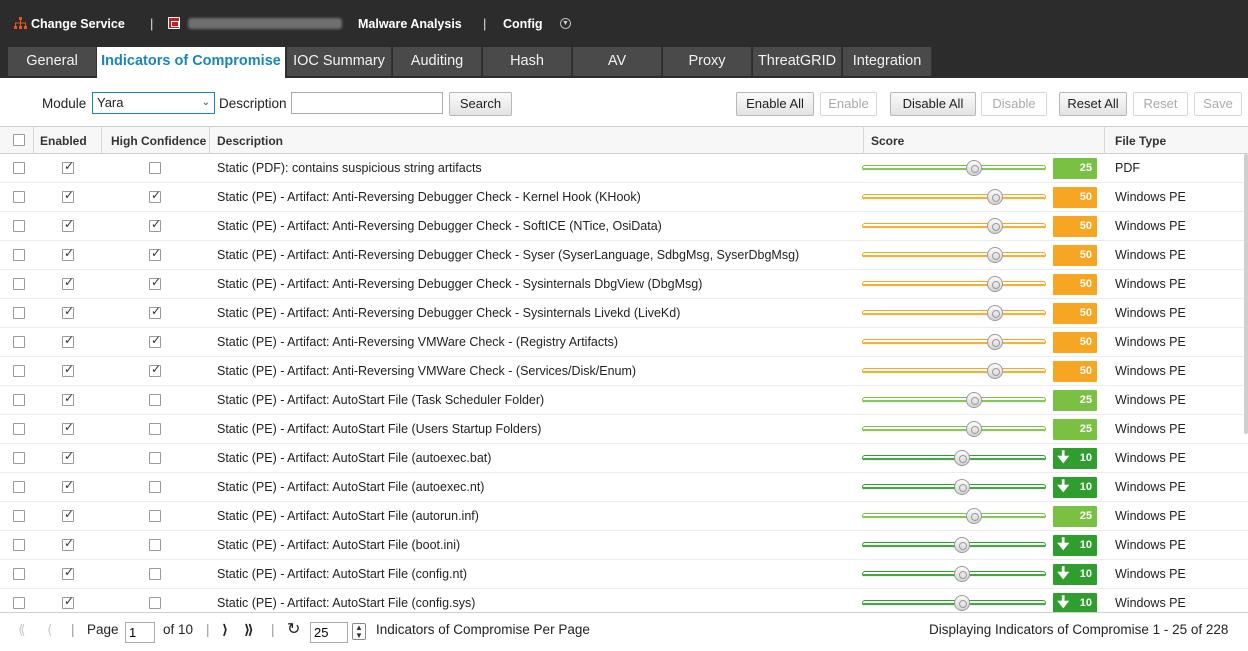 The image size is (1248, 651). I want to click on per-page-input, so click(329, 632).